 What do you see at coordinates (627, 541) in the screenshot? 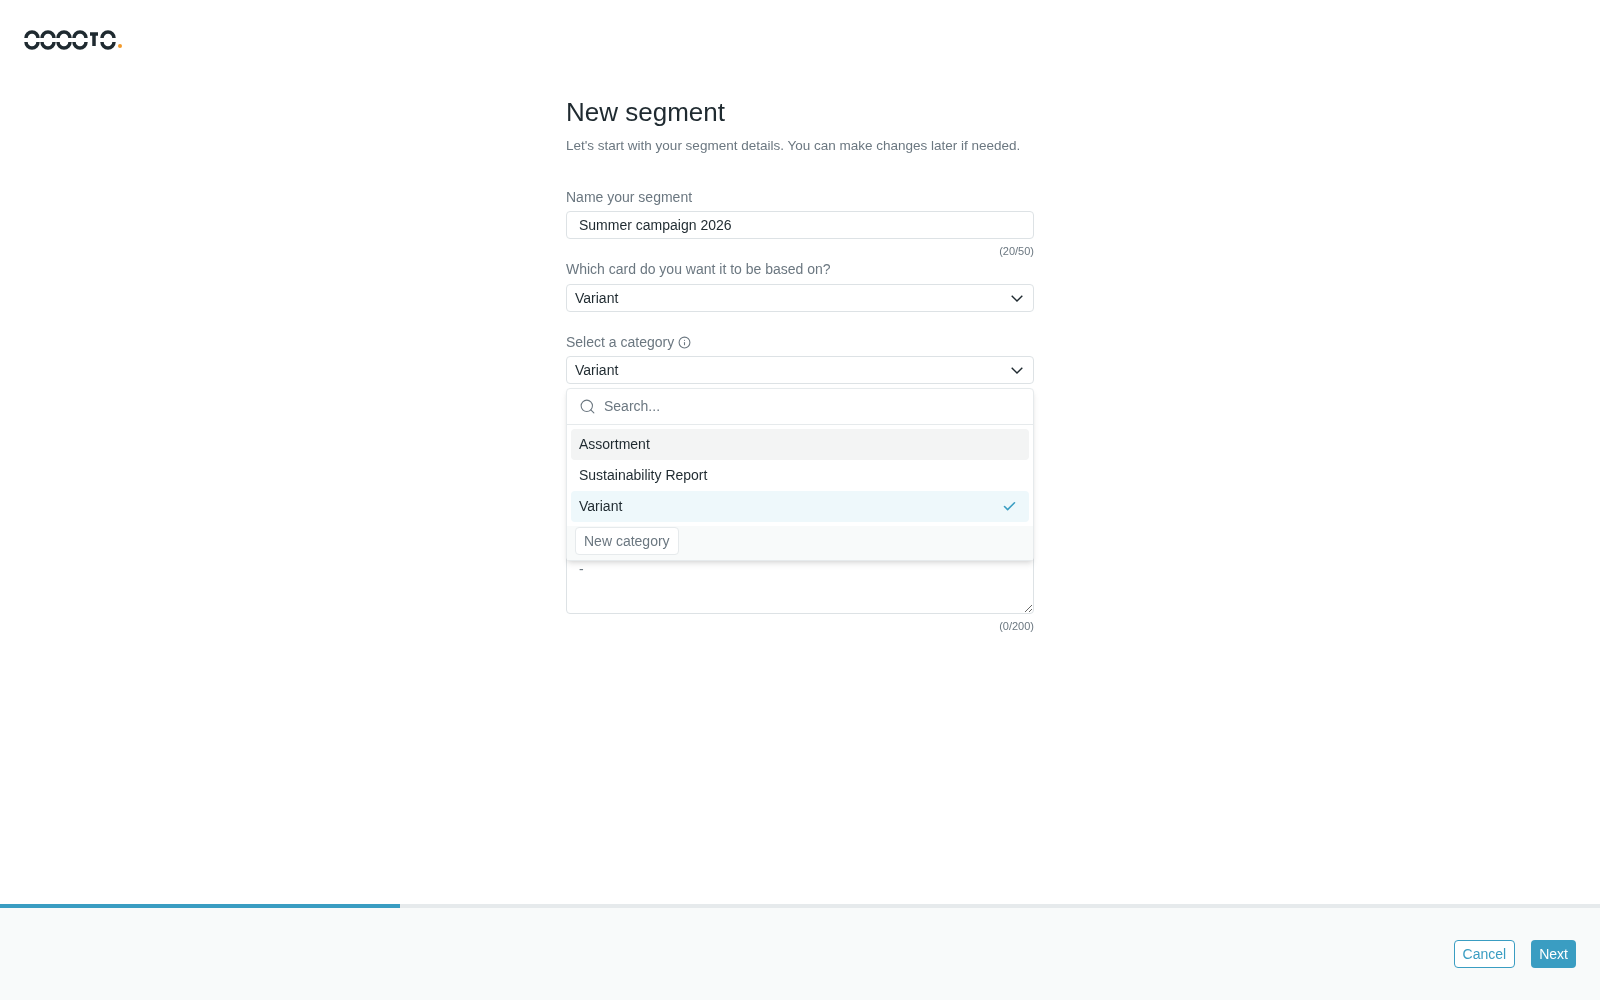
I see `new-category-button: New category` at bounding box center [627, 541].